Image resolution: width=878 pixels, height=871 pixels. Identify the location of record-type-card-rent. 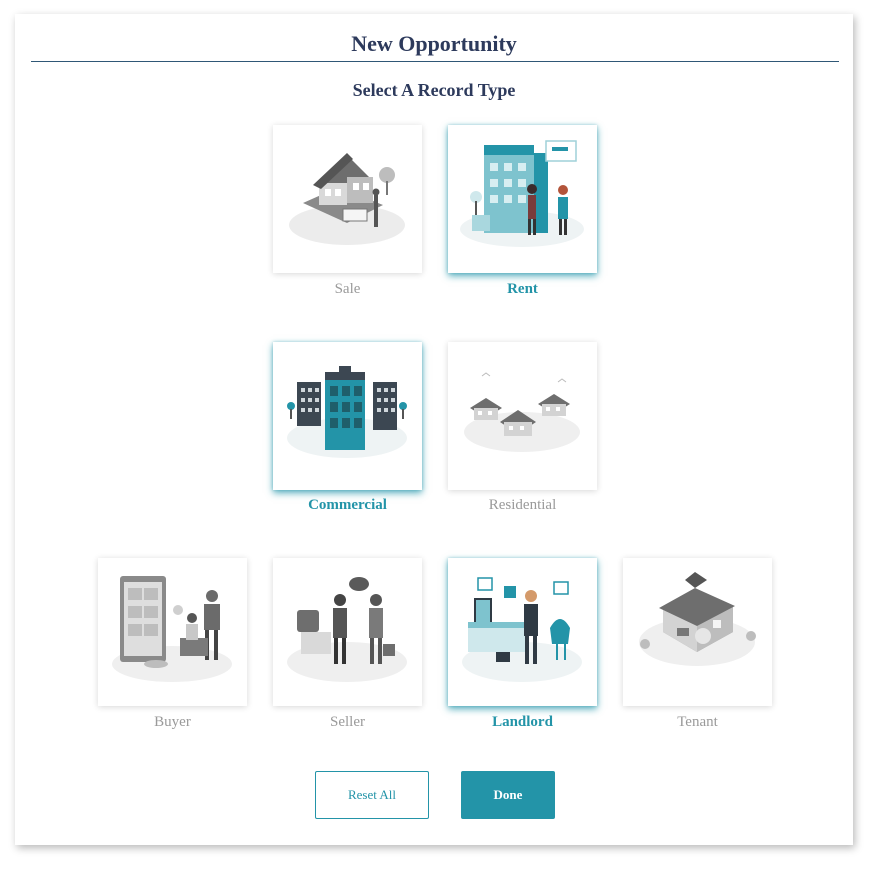
(522, 199).